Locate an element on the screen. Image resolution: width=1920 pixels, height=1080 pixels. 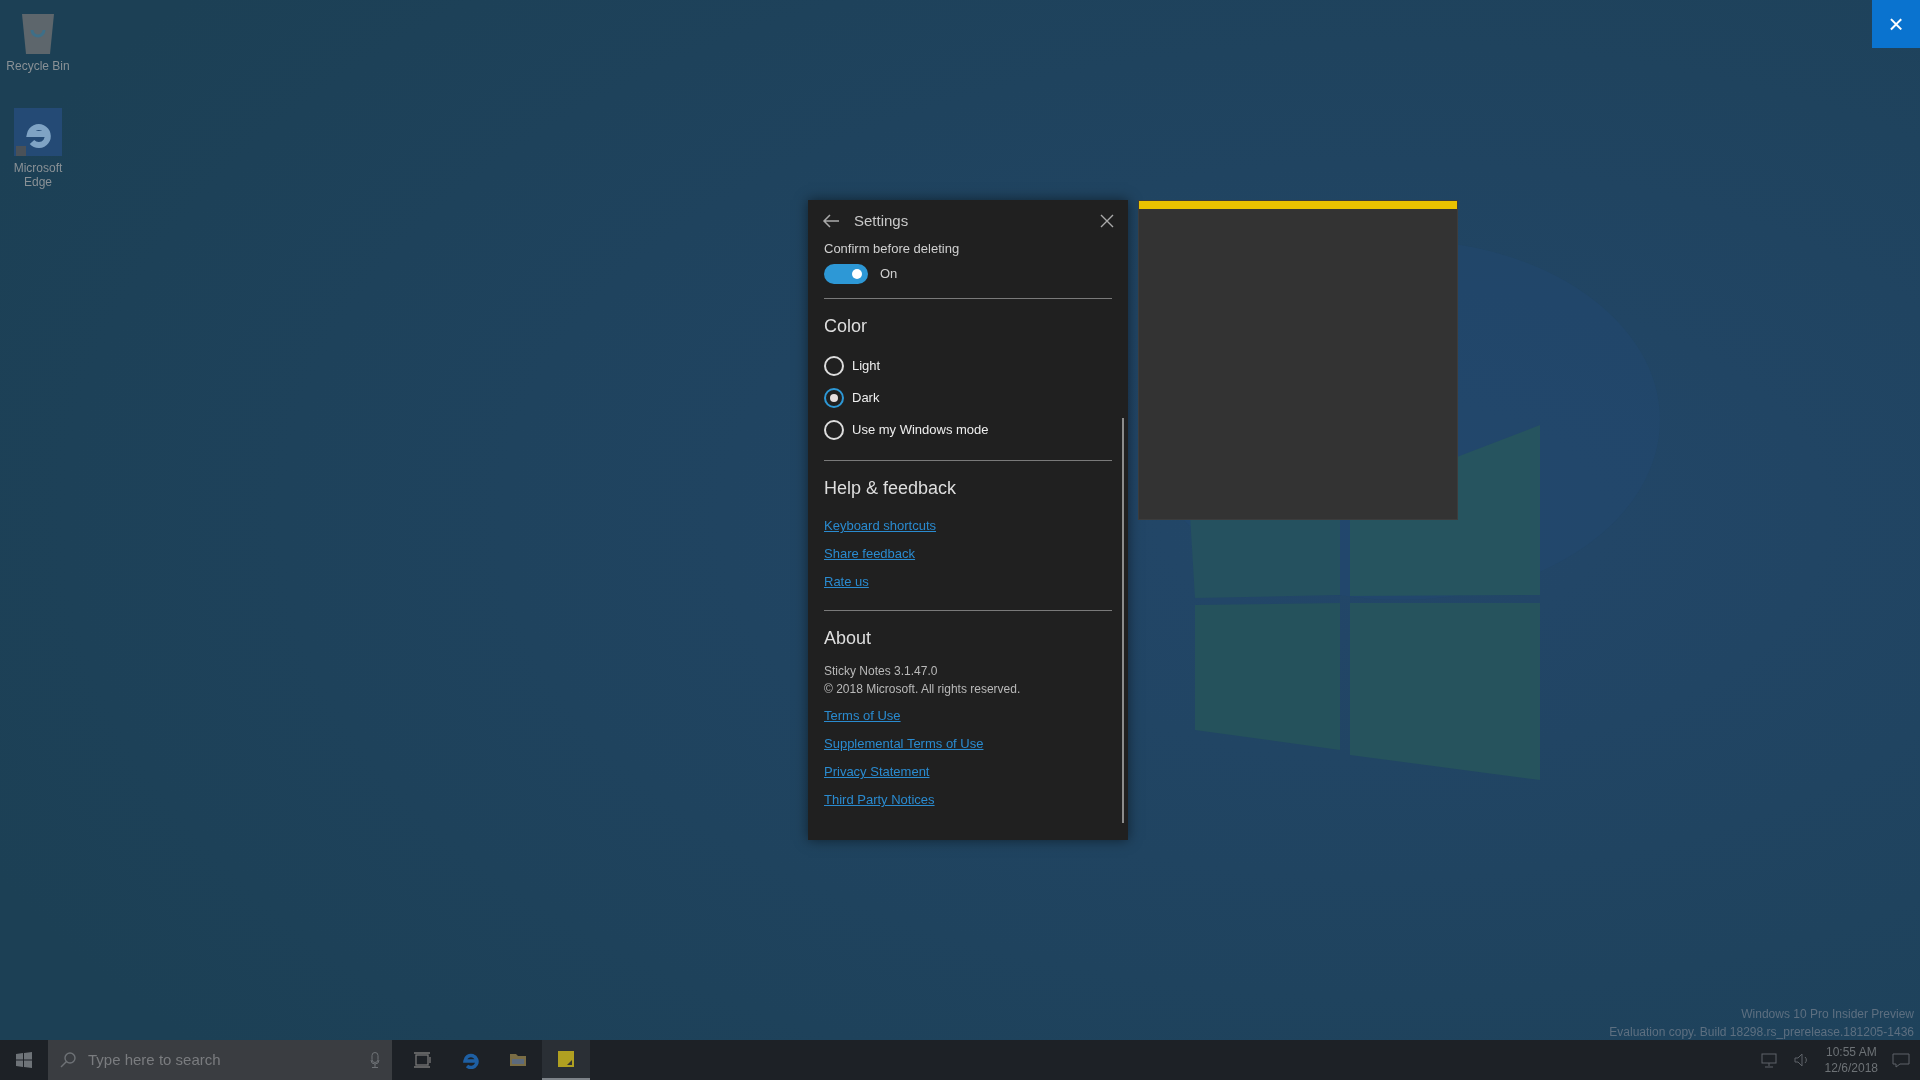
toggle-switch is located at coordinates (846, 274).